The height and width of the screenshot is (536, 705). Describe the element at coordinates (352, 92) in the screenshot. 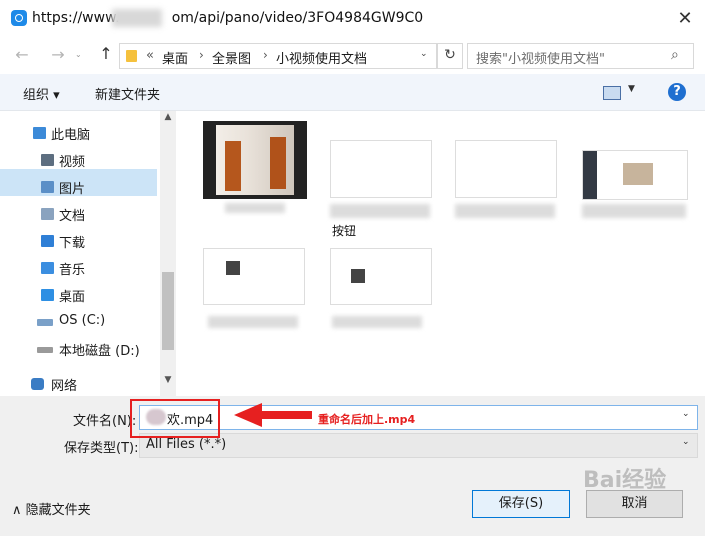

I see `command-bar: 组织 ▾ 新建文件夹 ▼ ?` at that location.